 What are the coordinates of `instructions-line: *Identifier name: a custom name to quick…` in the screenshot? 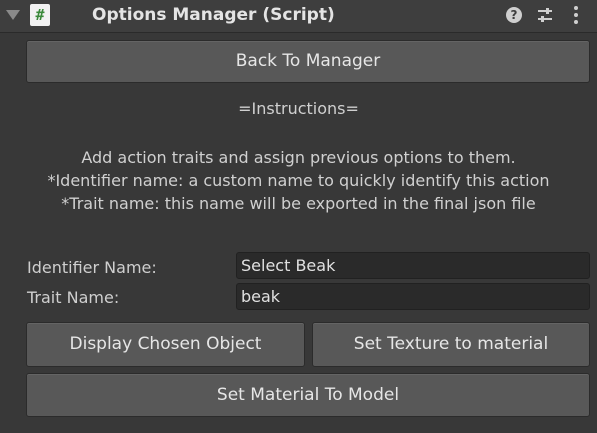 It's located at (298, 180).